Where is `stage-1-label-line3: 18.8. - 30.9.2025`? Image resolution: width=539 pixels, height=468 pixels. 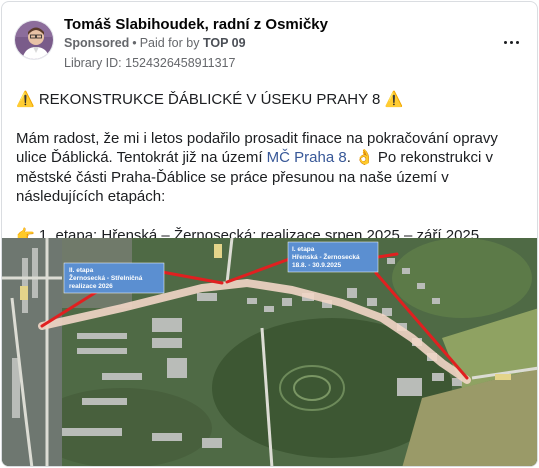 stage-1-label-line3: 18.8. - 30.9.2025 is located at coordinates (317, 265).